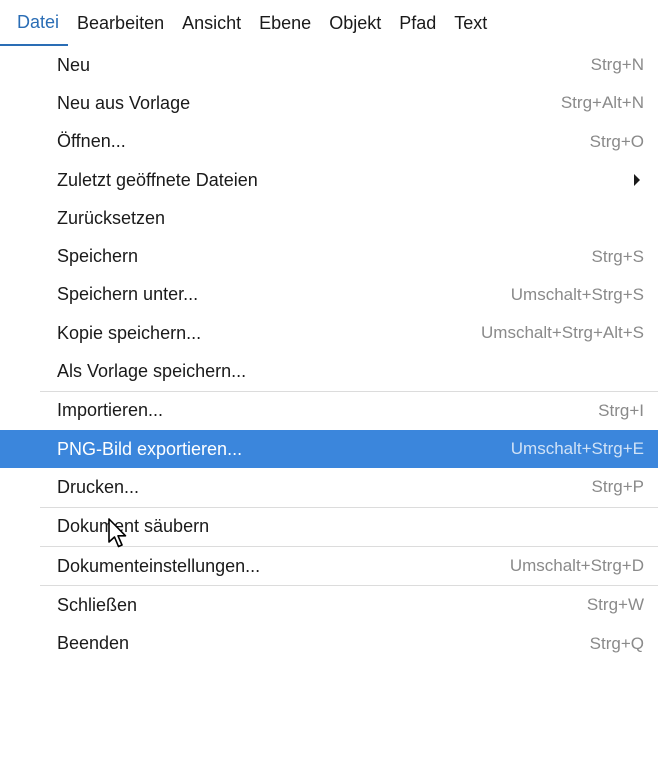  Describe the element at coordinates (577, 294) in the screenshot. I see `menu-item-shortcut: Umschalt+Strg+S` at that location.